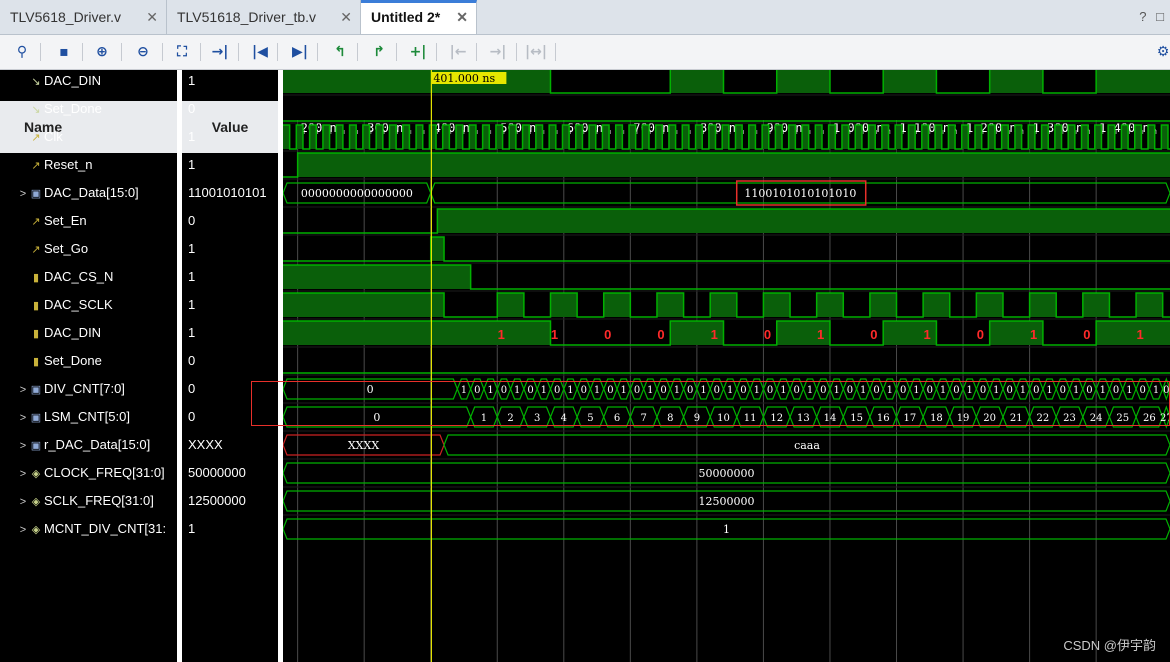 This screenshot has height=662, width=1170. What do you see at coordinates (36, 502) in the screenshot?
I see `param-icon: ◈` at bounding box center [36, 502].